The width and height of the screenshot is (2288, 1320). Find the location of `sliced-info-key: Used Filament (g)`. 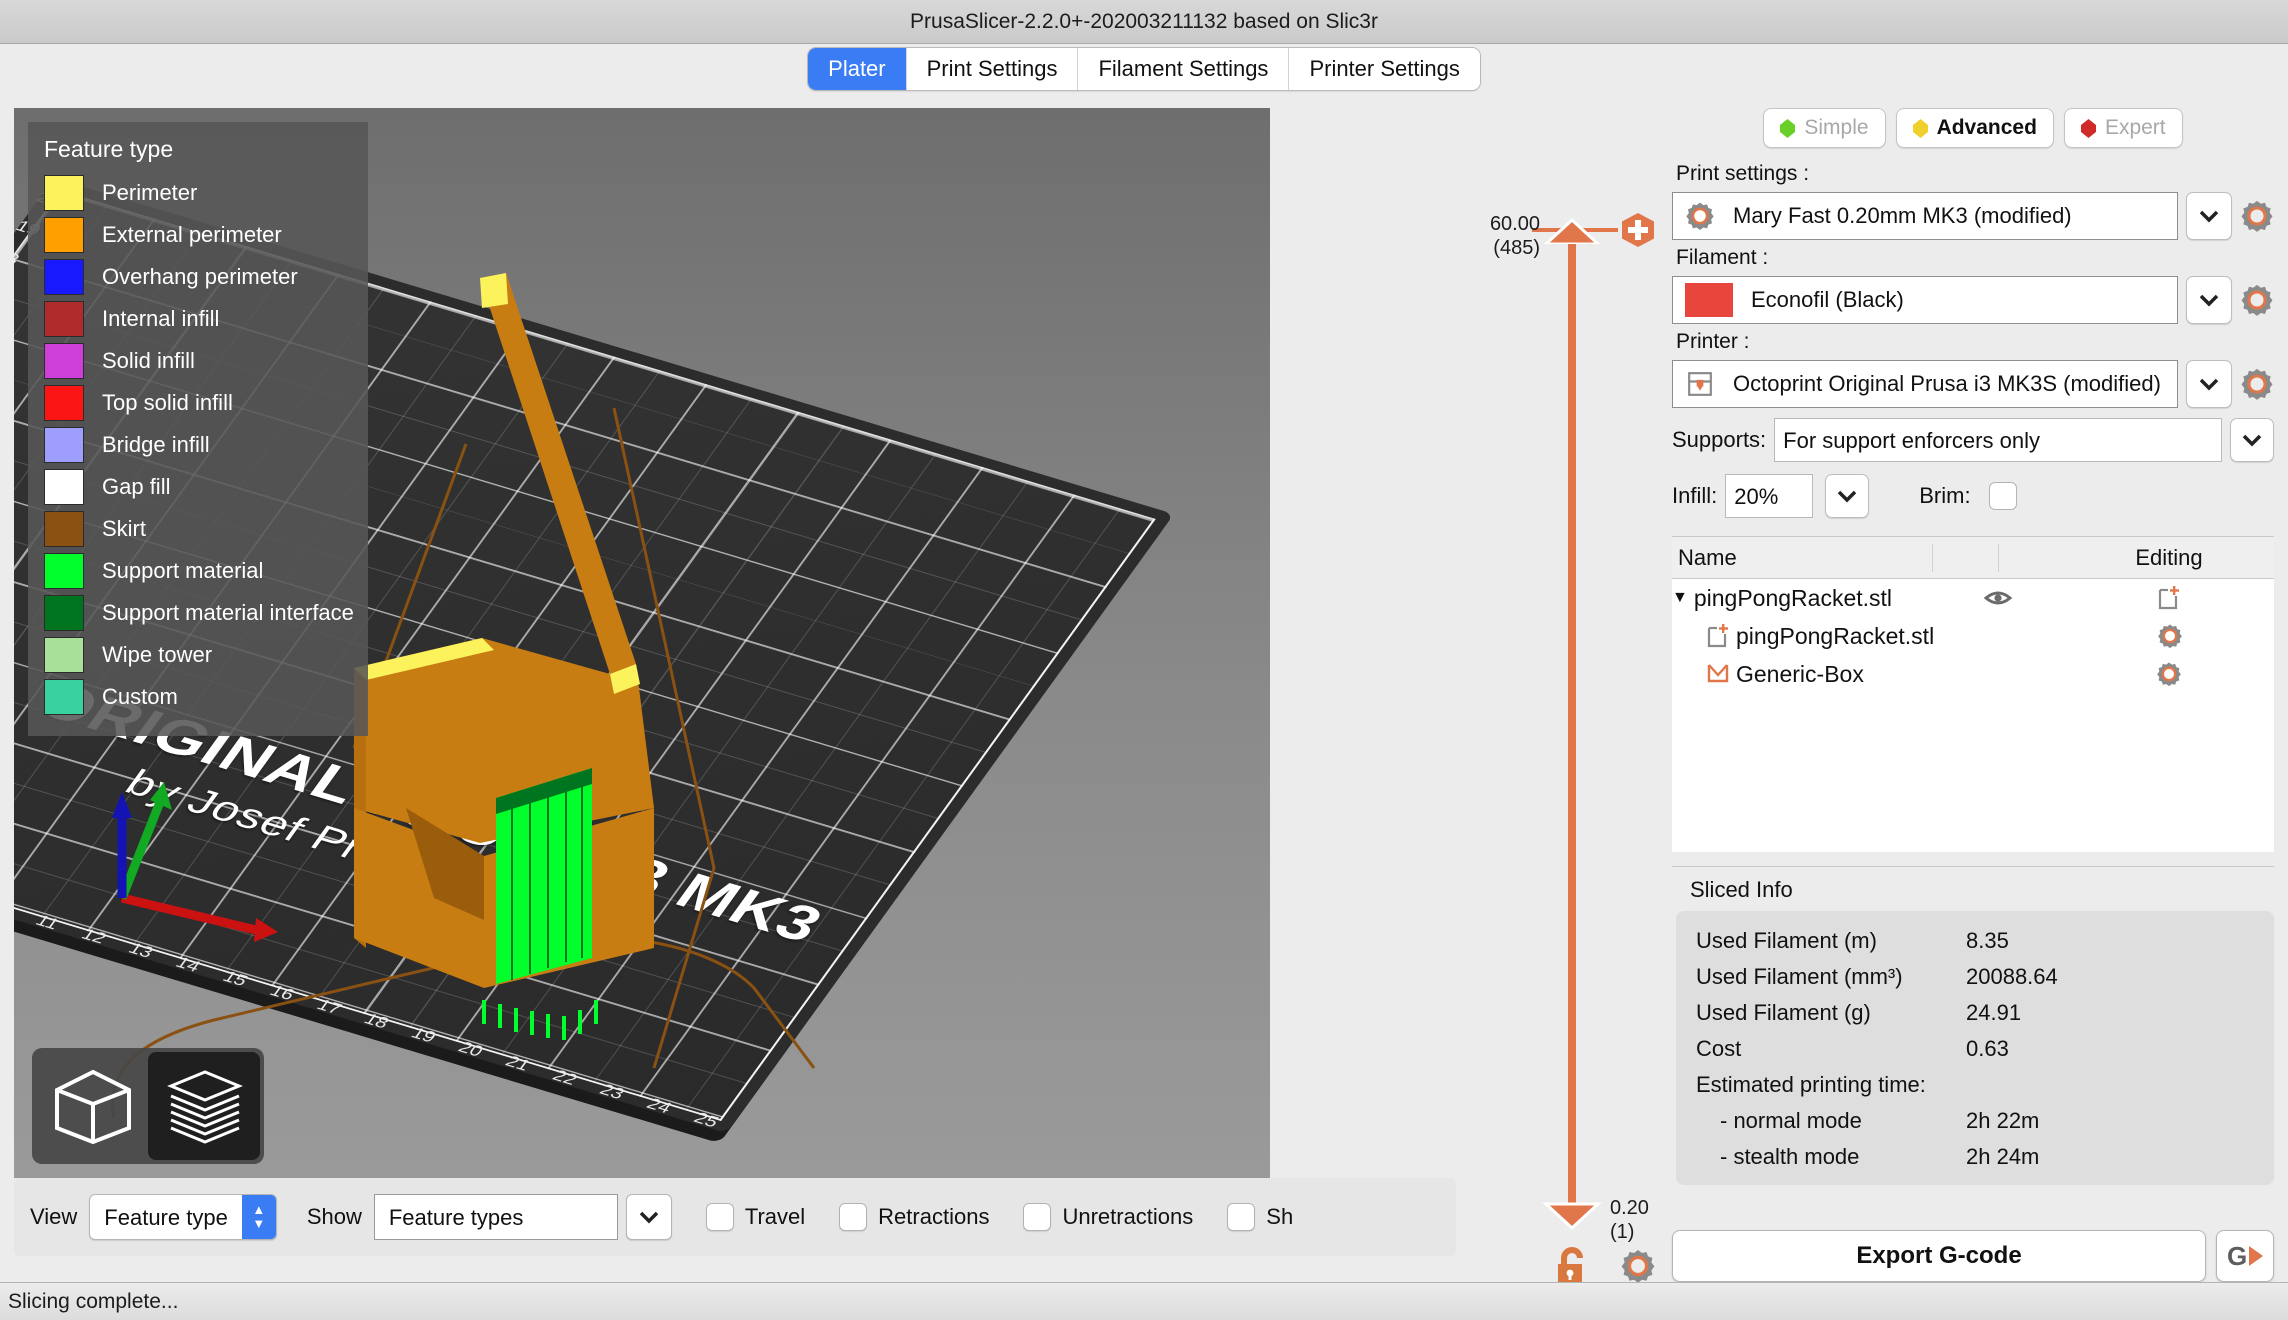

sliced-info-key: Used Filament (g) is located at coordinates (1783, 1012).